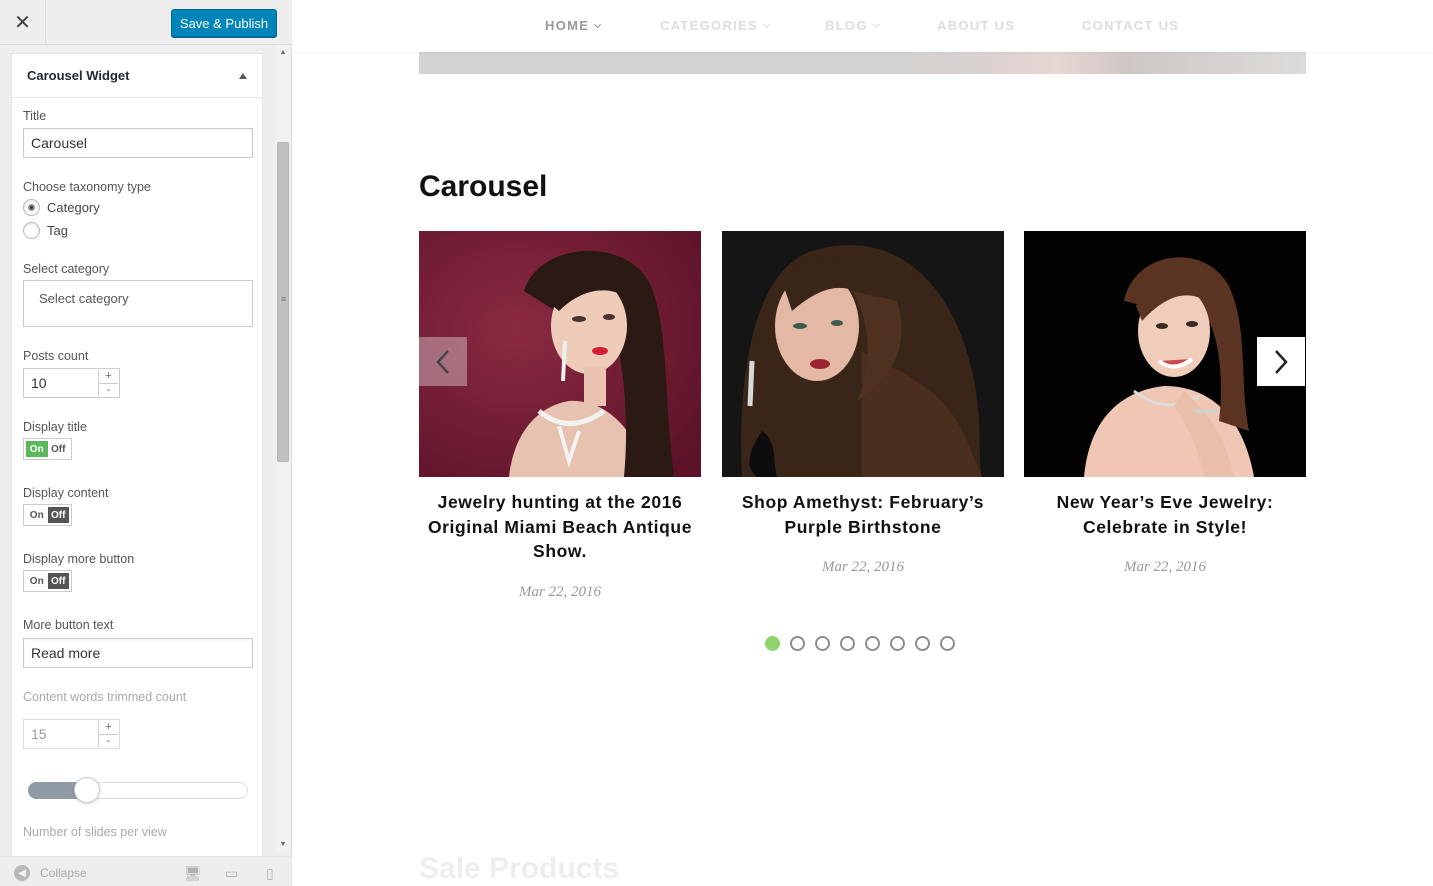 The width and height of the screenshot is (1433, 886). I want to click on widget-header: Carousel Widget, so click(137, 76).